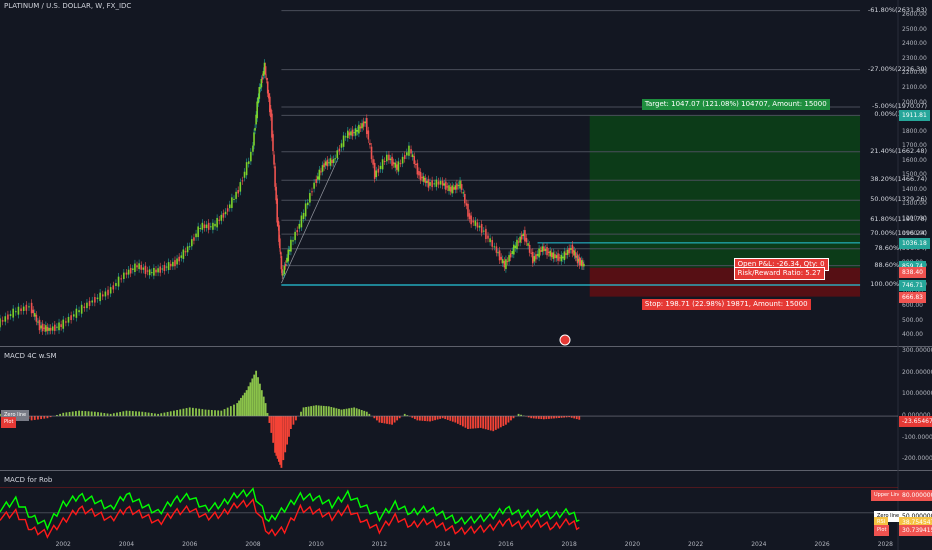 The height and width of the screenshot is (550, 932). Describe the element at coordinates (914, 73) in the screenshot. I see `price-tick-2200: 2200.00` at that location.